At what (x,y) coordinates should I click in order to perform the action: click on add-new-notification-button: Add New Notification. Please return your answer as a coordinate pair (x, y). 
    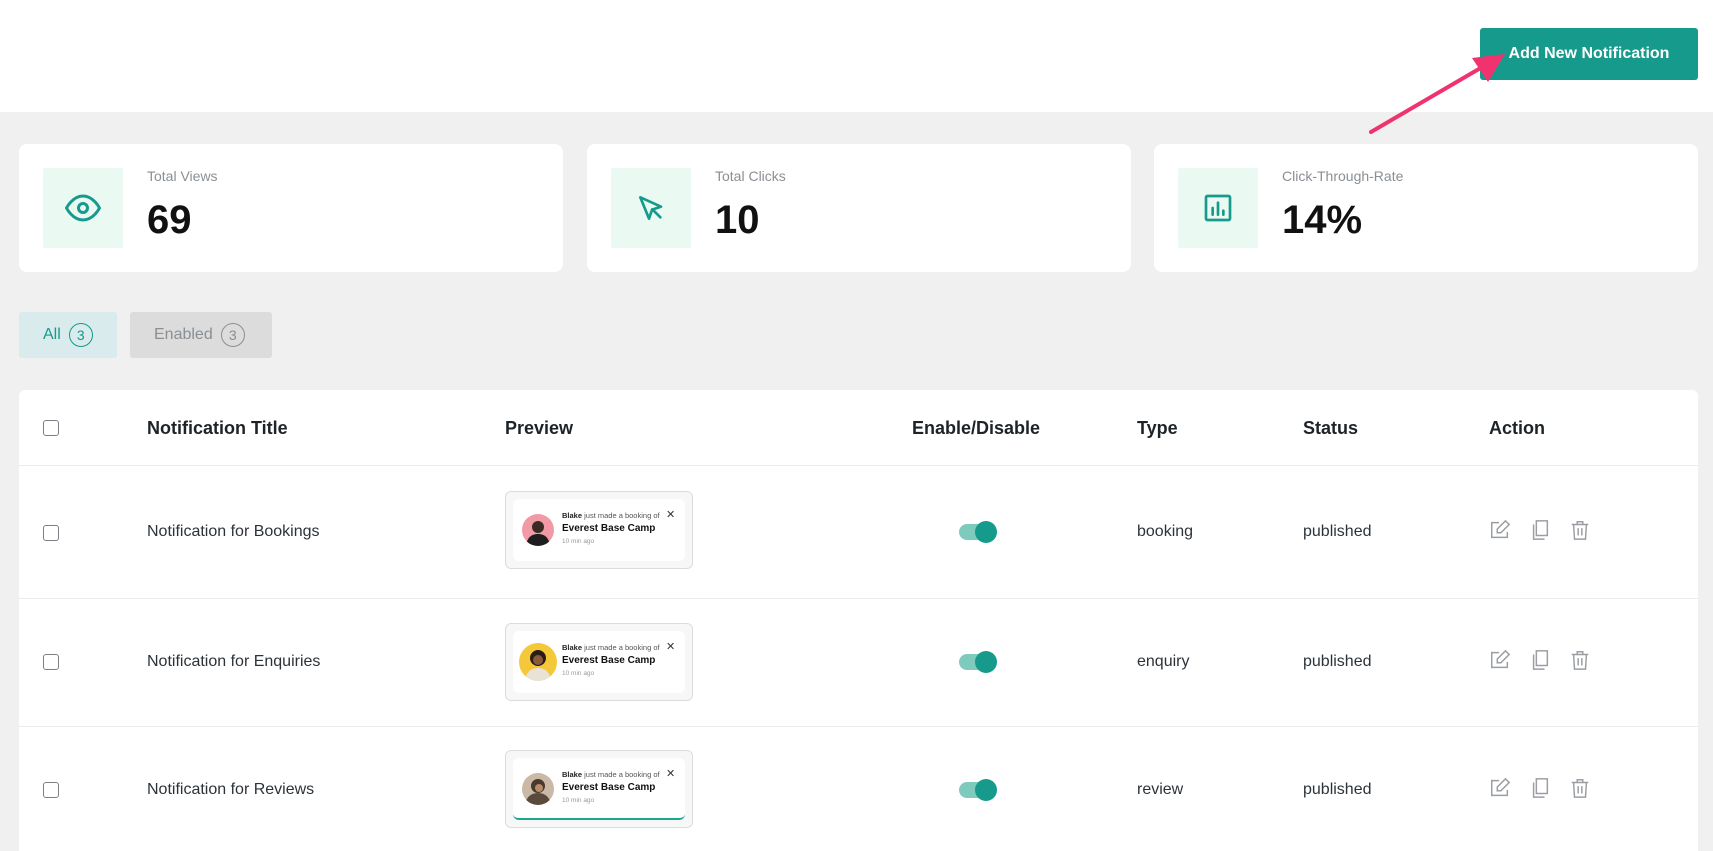
    Looking at the image, I should click on (1589, 54).